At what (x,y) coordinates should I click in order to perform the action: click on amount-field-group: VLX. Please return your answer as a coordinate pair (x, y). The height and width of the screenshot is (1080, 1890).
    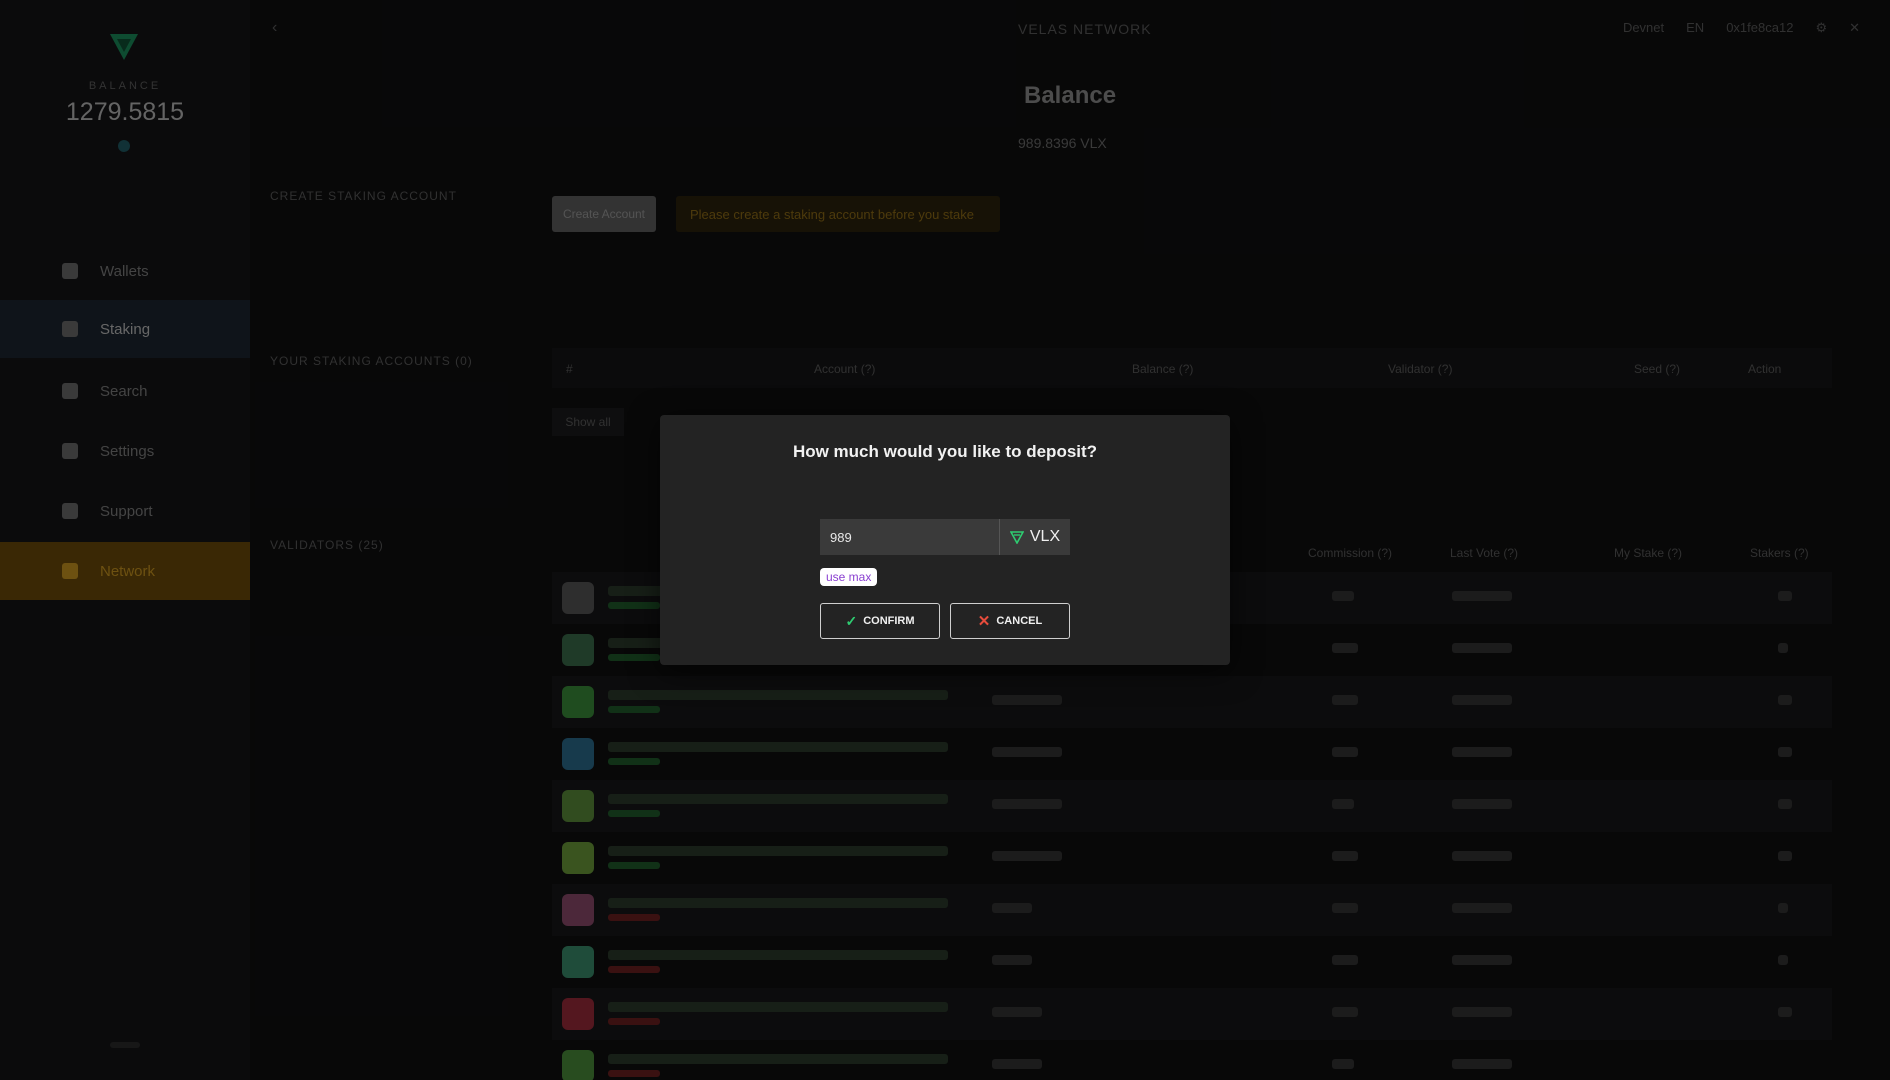
    Looking at the image, I should click on (945, 537).